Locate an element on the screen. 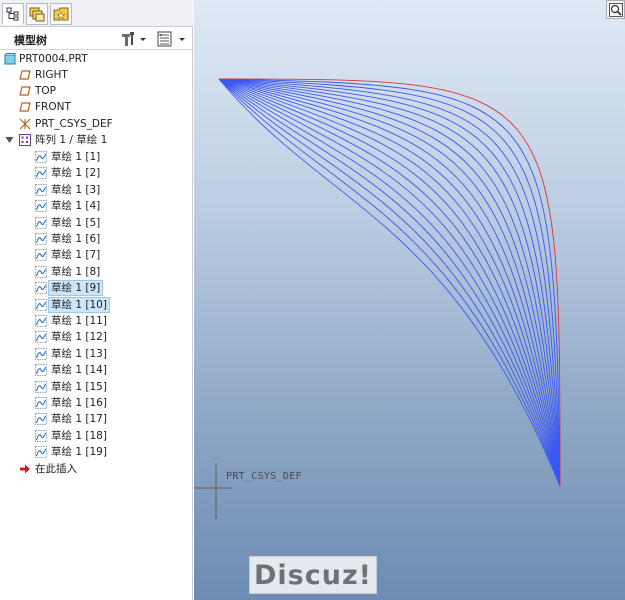 The height and width of the screenshot is (600, 625). tab-layers is located at coordinates (37, 14).